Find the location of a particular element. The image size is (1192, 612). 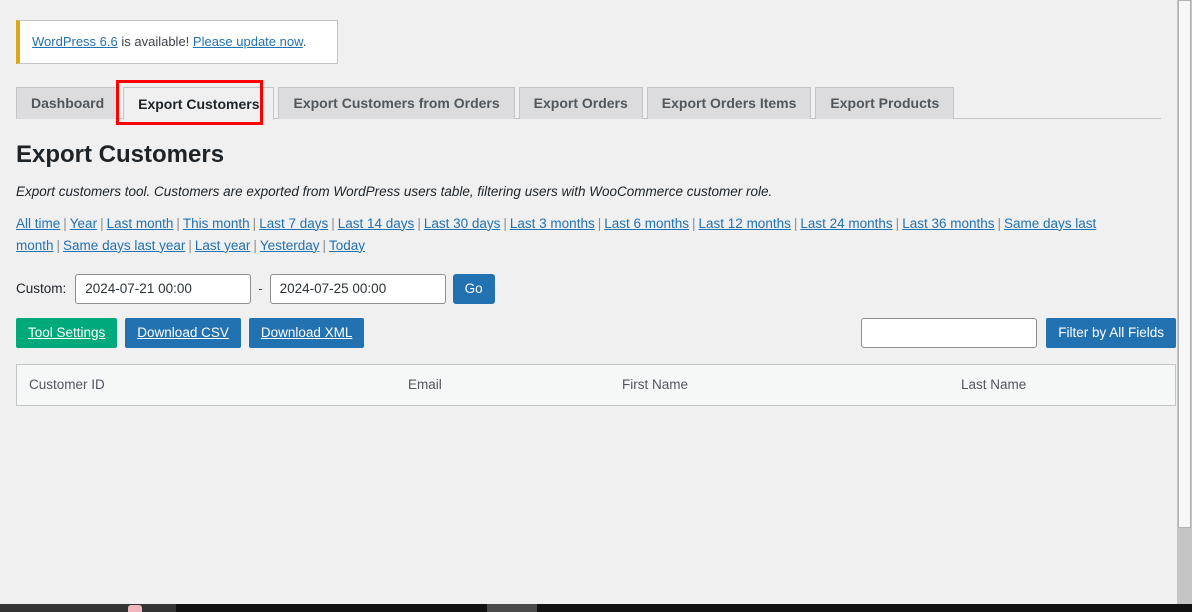

range-link-last-30-days: Last 30 days is located at coordinates (462, 223).